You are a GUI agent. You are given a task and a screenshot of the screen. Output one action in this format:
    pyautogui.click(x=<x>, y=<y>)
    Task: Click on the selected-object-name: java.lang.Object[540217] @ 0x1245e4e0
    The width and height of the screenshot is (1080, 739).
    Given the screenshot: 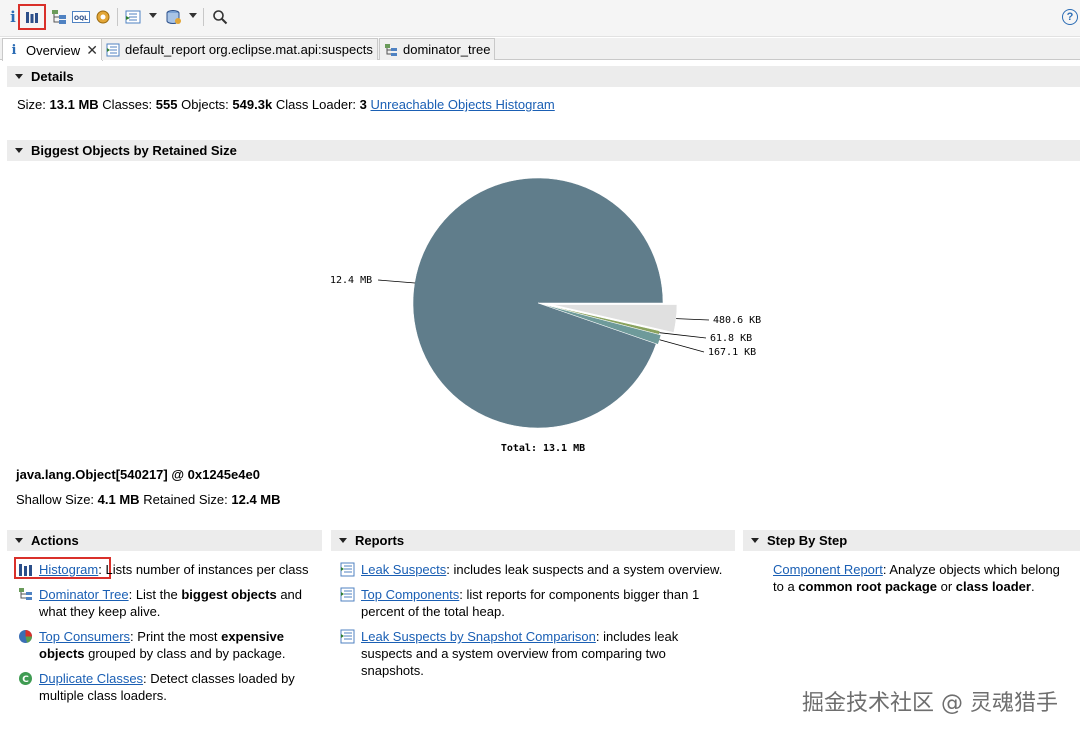 What is the action you would take?
    pyautogui.click(x=138, y=474)
    